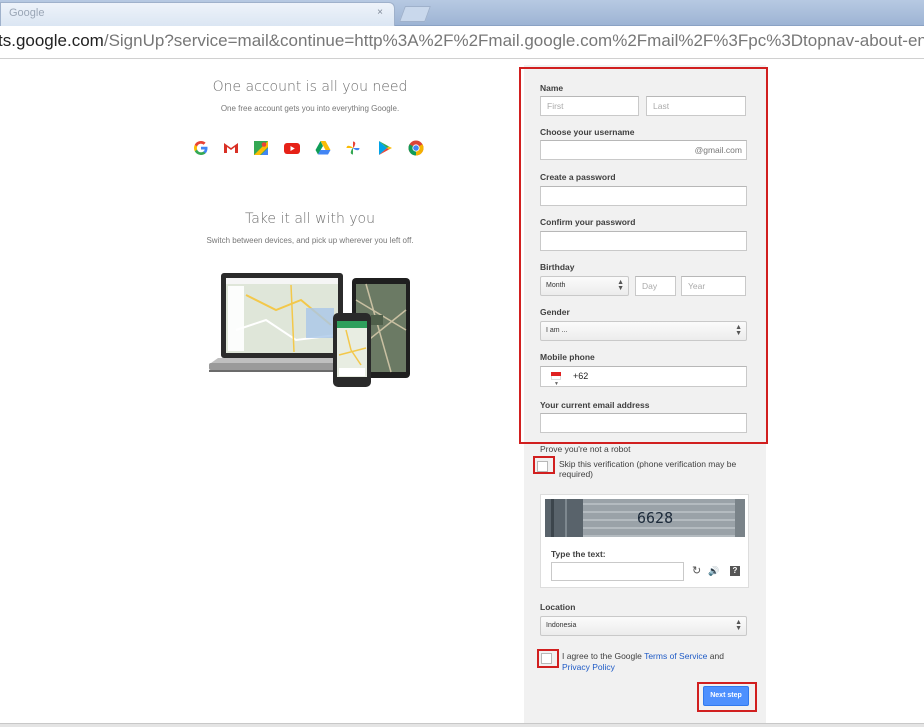  I want to click on password-label: Create a password, so click(578, 177).